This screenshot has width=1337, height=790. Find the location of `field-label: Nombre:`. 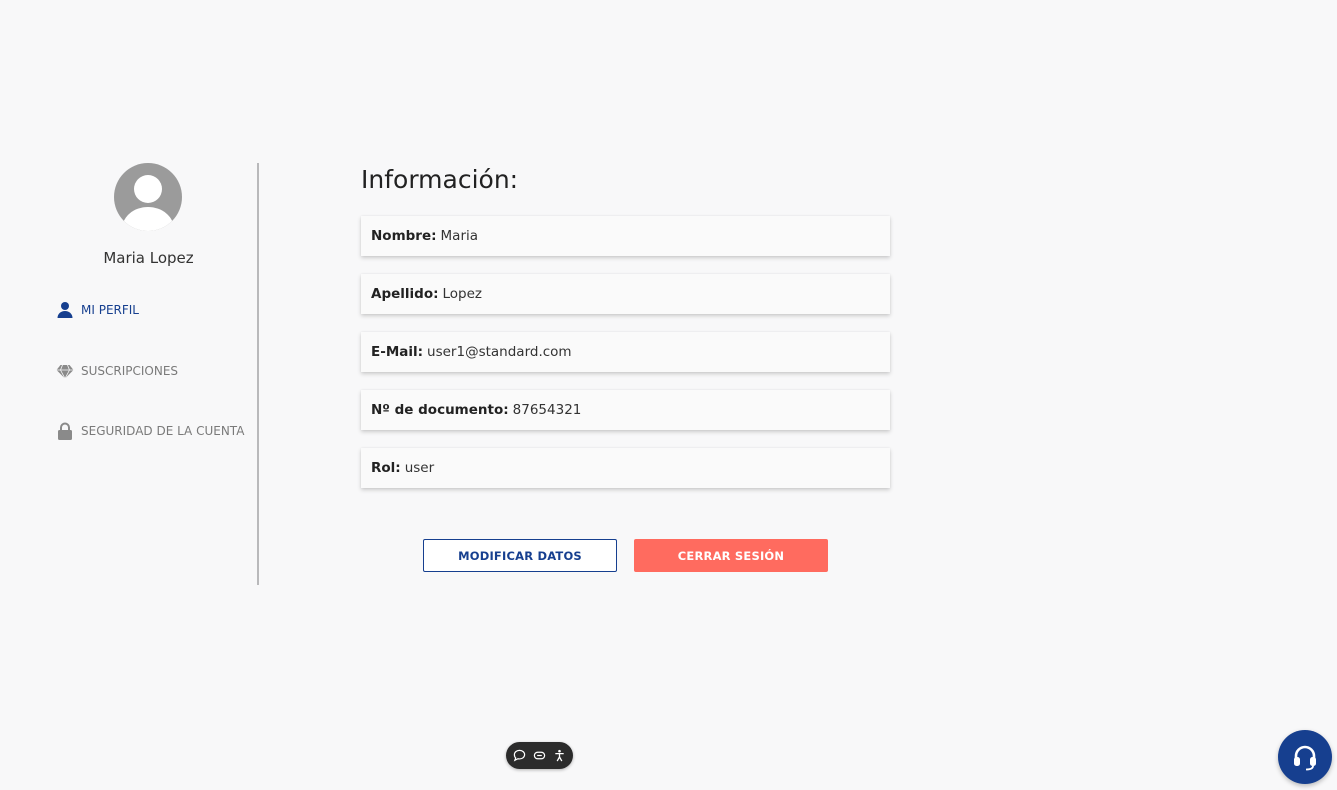

field-label: Nombre: is located at coordinates (404, 236).